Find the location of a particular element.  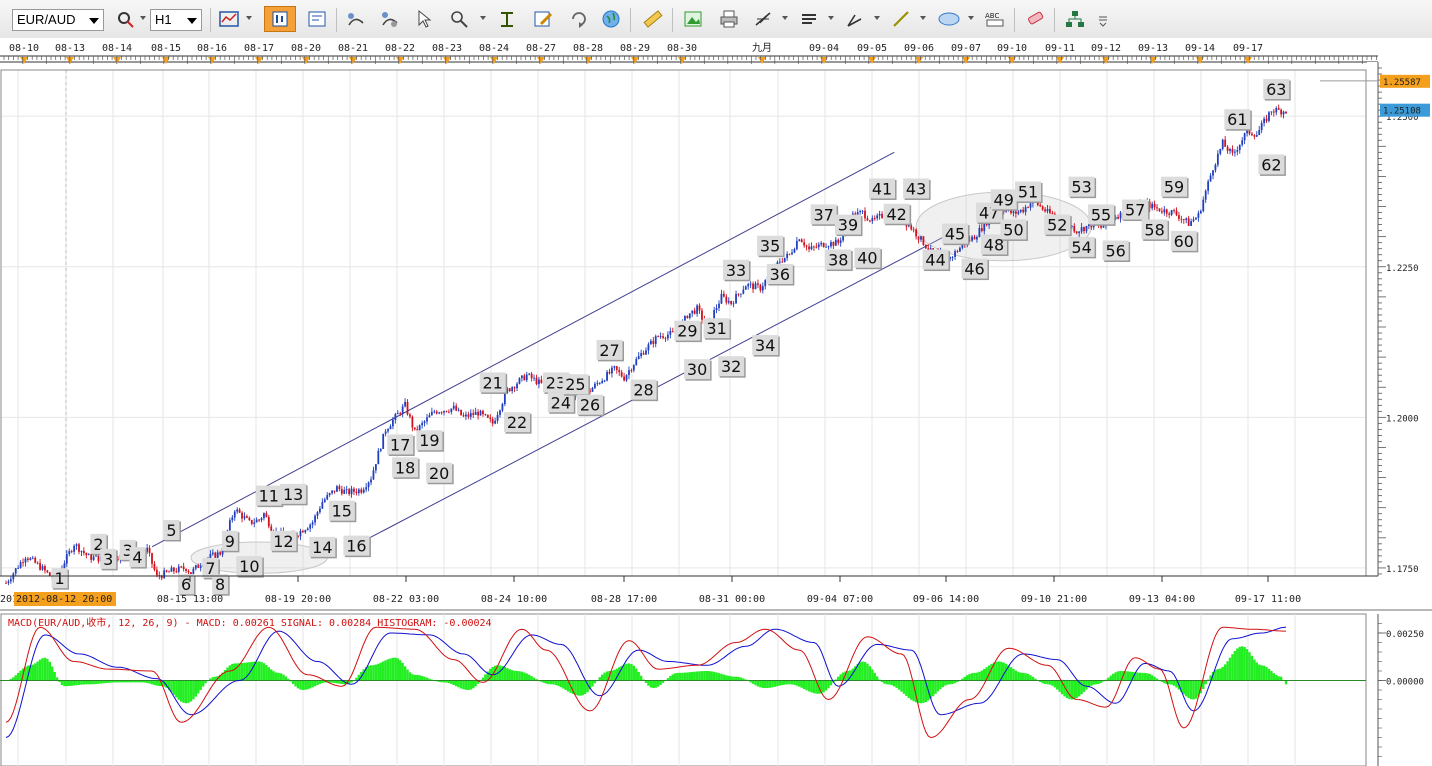

wave-label: 17 is located at coordinates (400, 444).